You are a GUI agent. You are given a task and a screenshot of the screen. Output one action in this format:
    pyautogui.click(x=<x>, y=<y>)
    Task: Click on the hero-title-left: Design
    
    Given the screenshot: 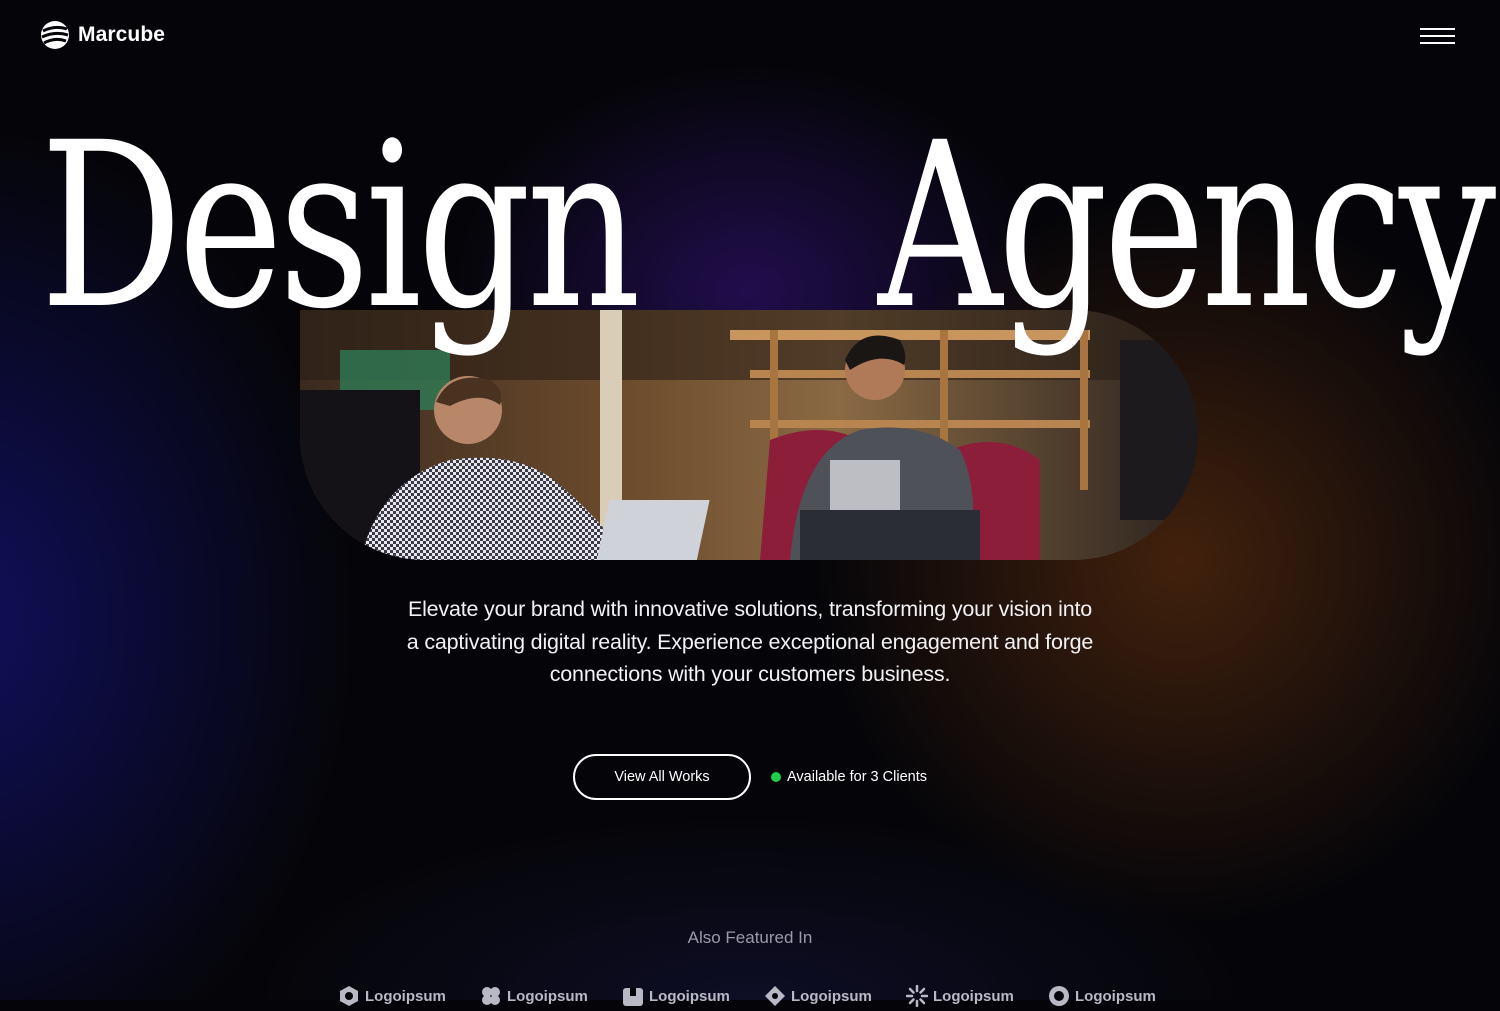 What is the action you would take?
    pyautogui.click(x=340, y=226)
    